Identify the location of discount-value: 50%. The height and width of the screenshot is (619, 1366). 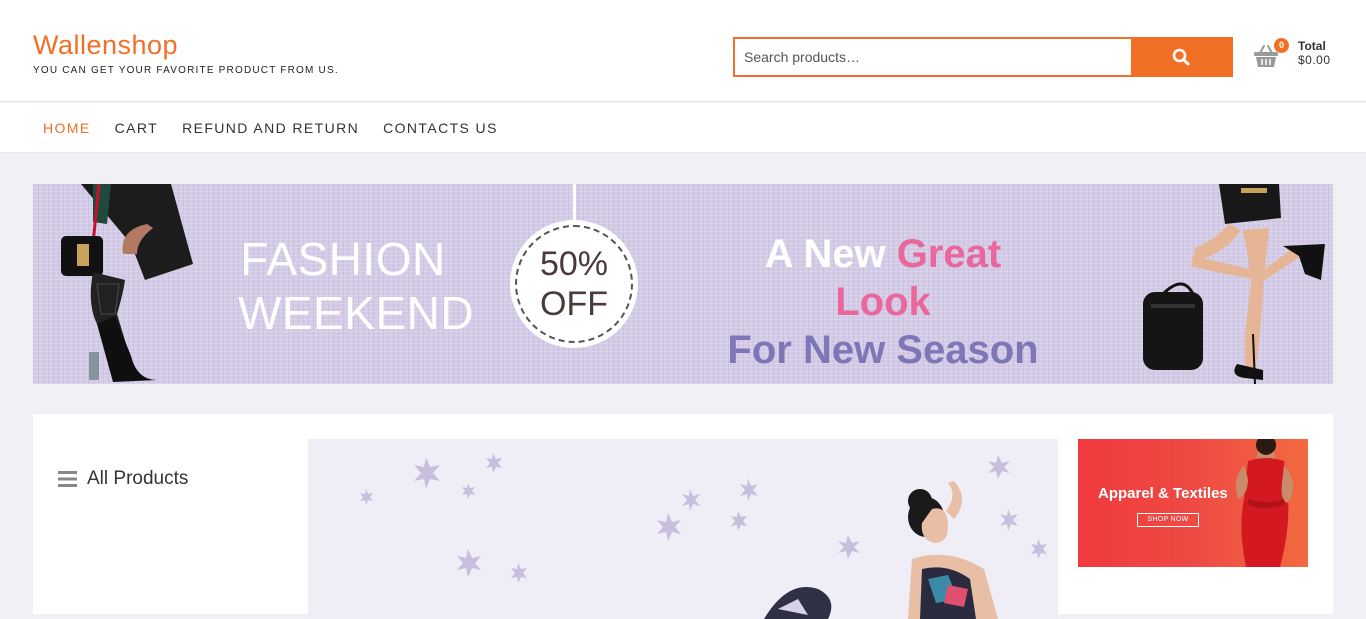
(574, 264).